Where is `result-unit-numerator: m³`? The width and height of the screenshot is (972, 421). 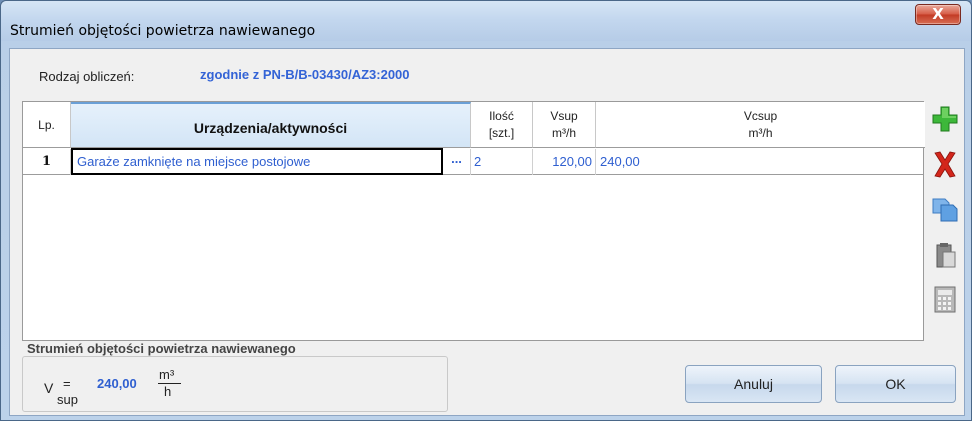
result-unit-numerator: m³ is located at coordinates (167, 374).